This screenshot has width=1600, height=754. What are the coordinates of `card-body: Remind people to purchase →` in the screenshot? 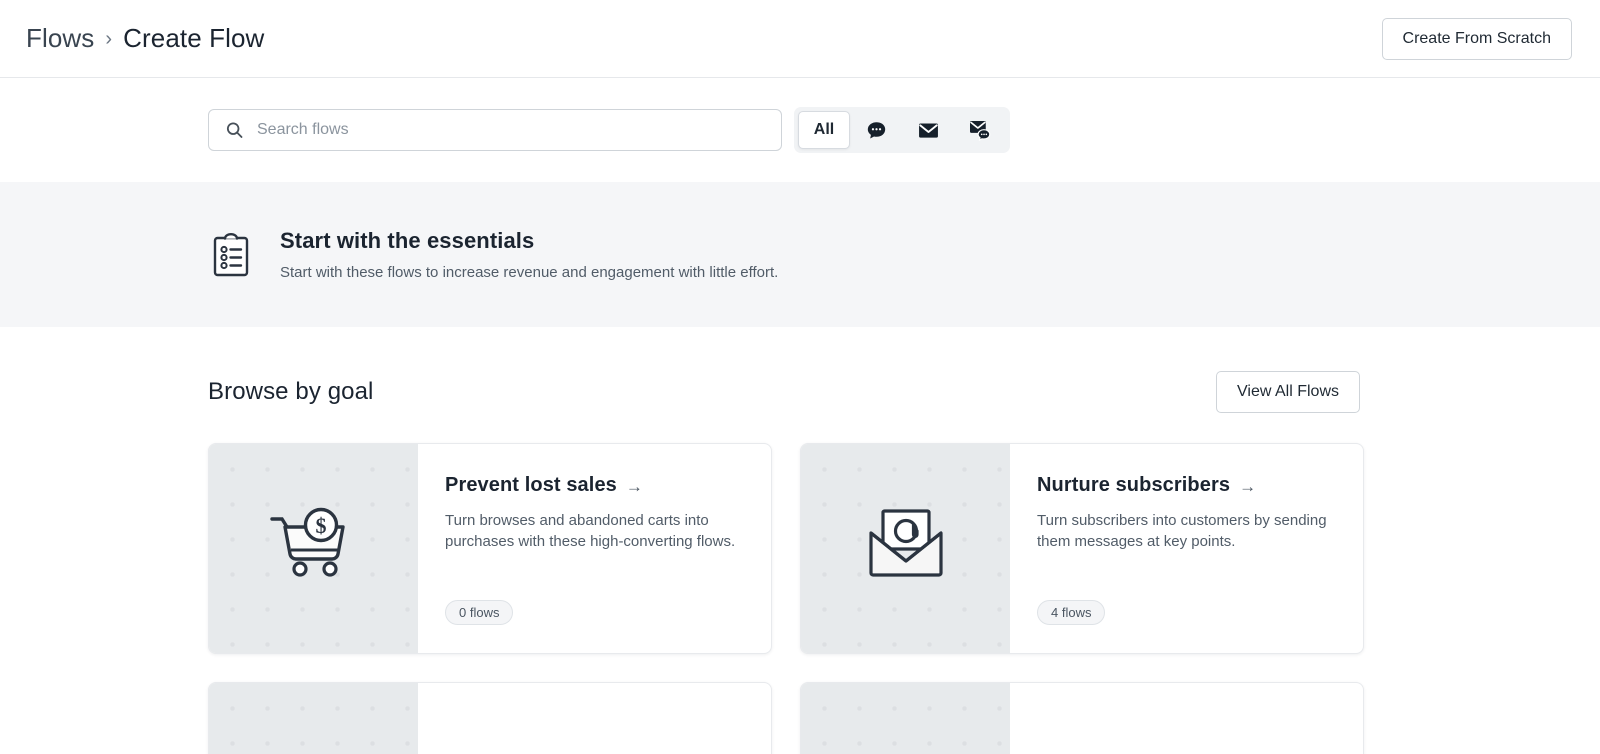 It's located at (1186, 718).